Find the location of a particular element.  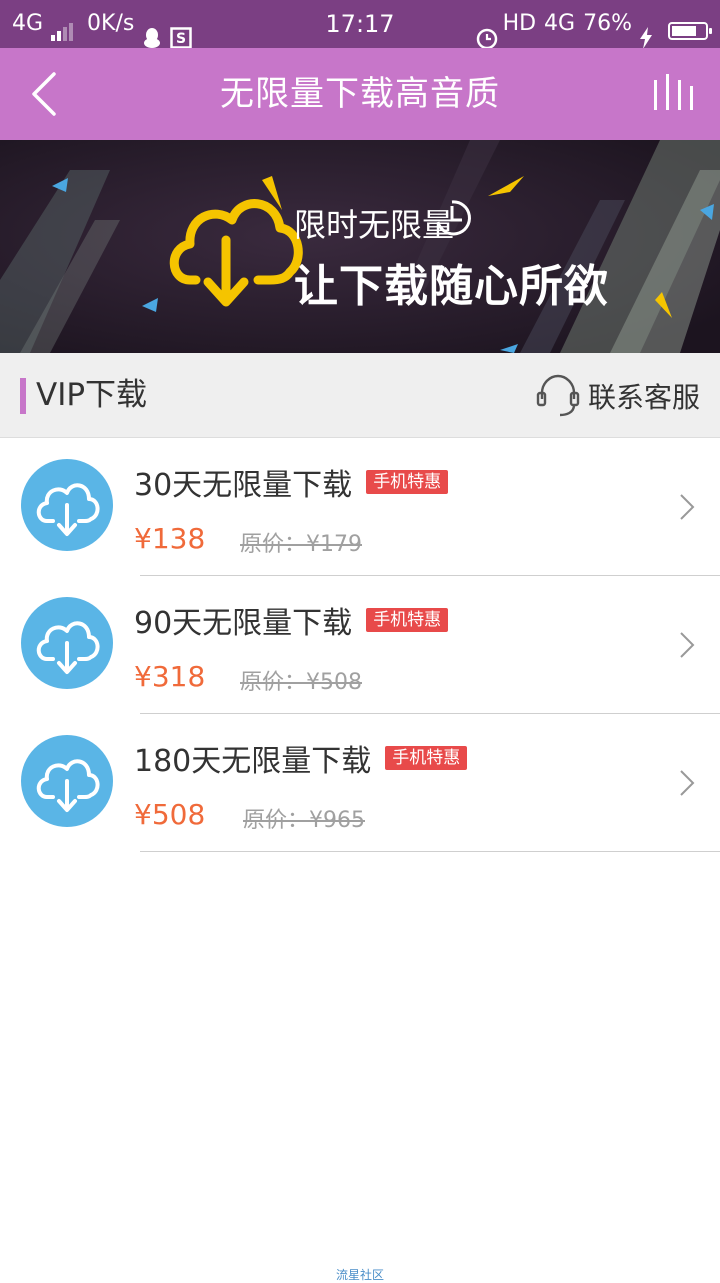

section-header: VIP下载 联系客服 is located at coordinates (360, 395).